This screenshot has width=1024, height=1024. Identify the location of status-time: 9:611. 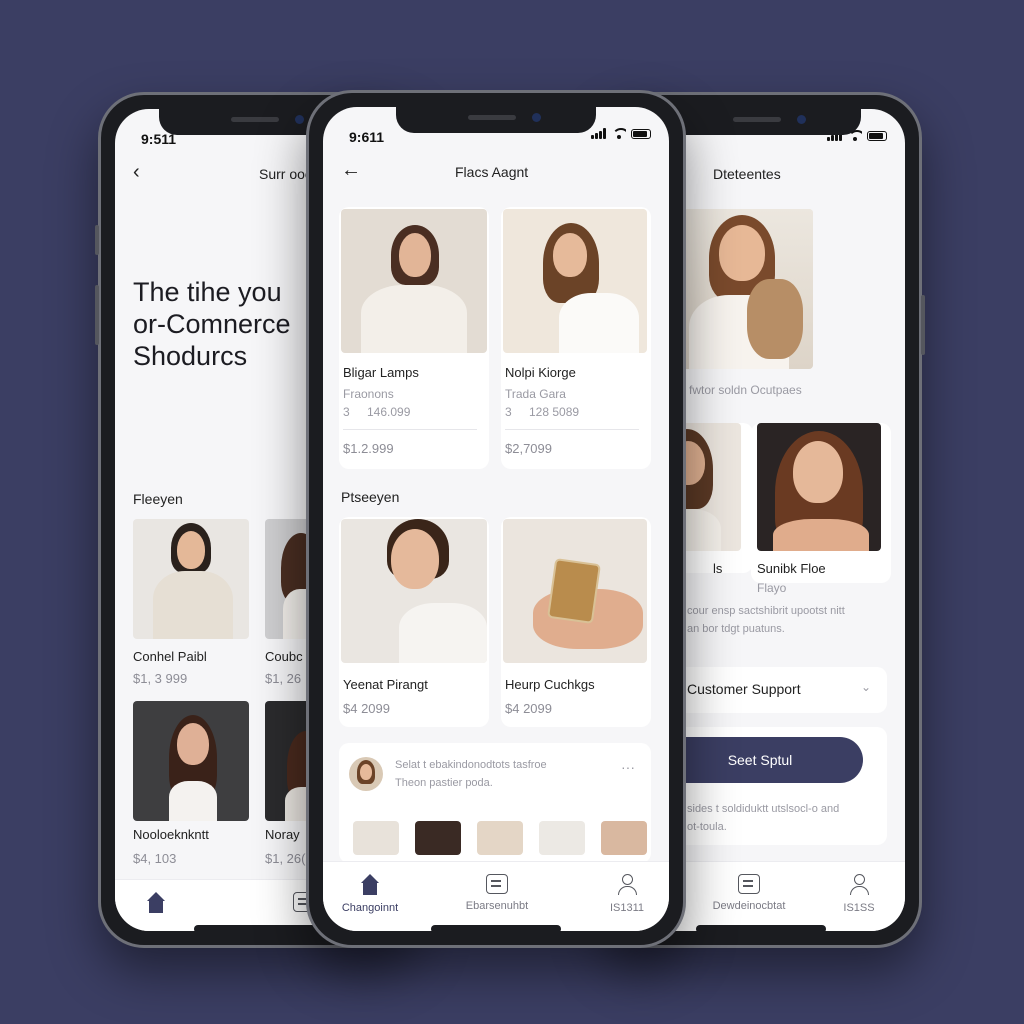
(367, 137).